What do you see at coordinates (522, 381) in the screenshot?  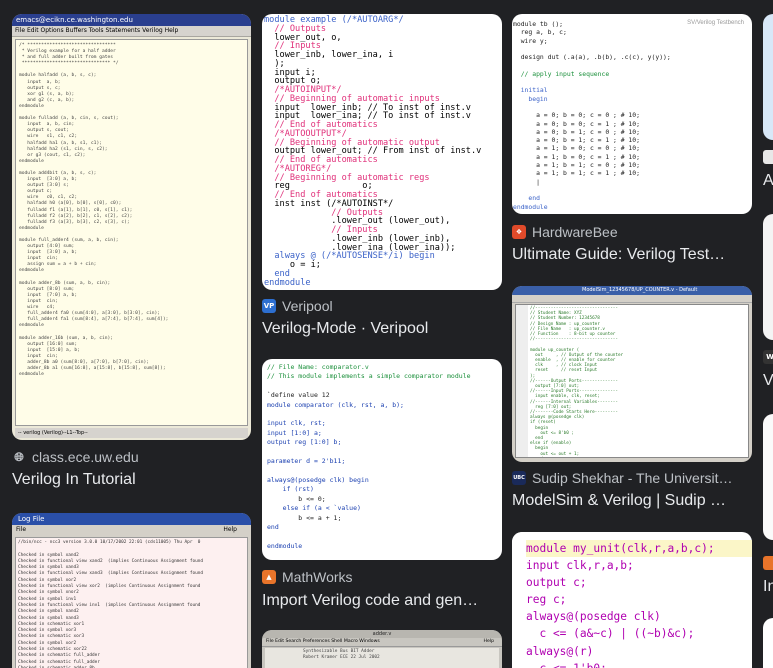 I see `line-gutter` at bounding box center [522, 381].